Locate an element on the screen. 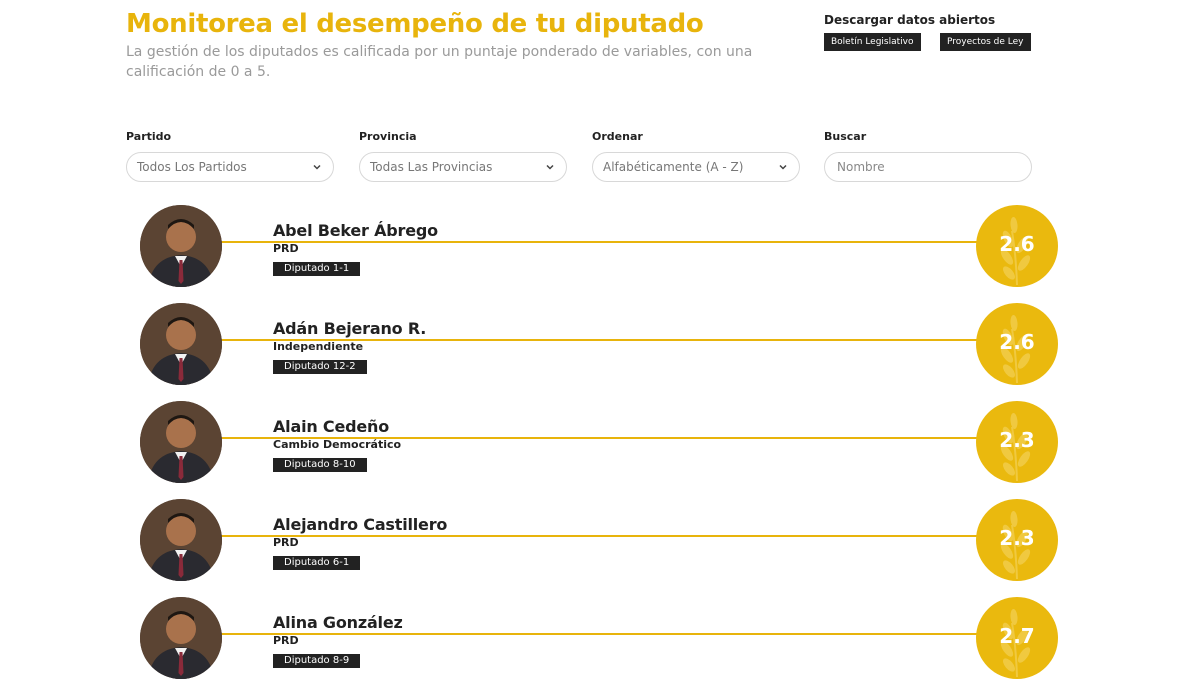  deputy-info: Abel Beker Ábrego PRD Diputado 1-1 is located at coordinates (357, 248).